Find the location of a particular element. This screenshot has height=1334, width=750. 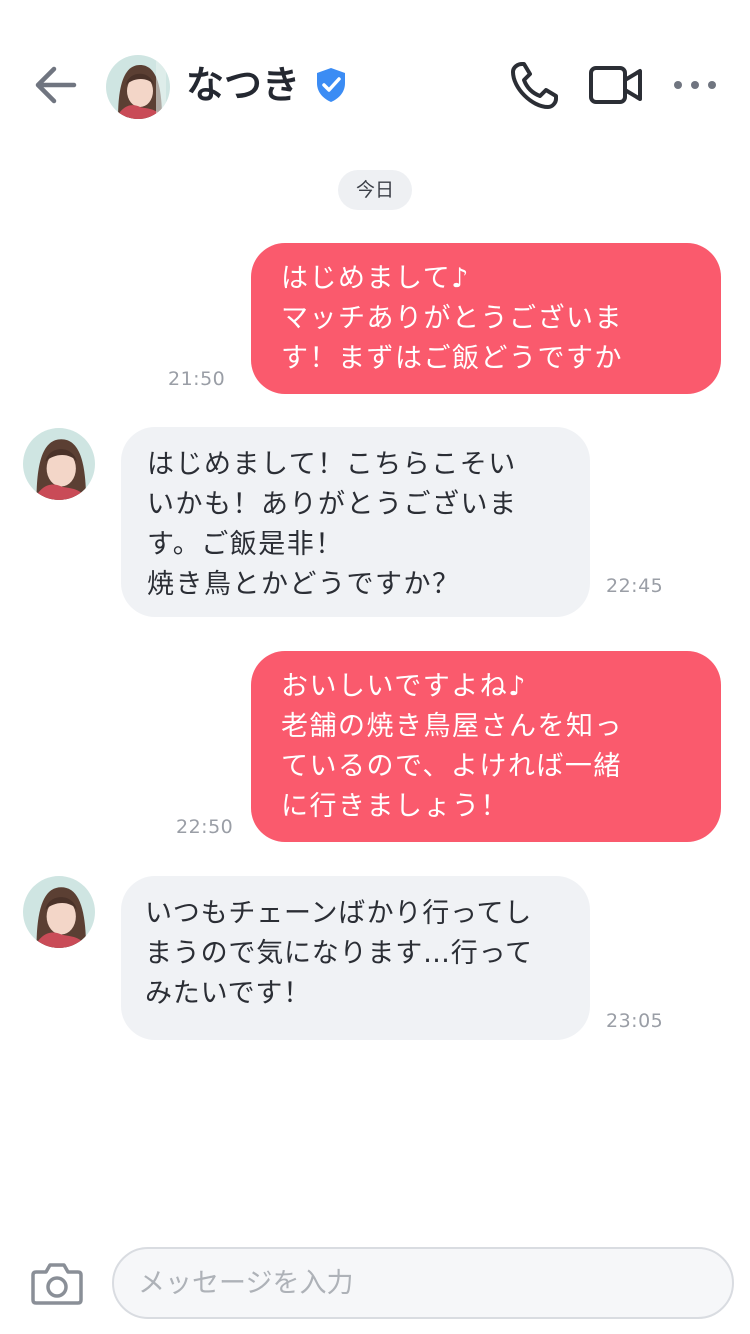

message-time: 23:05 is located at coordinates (635, 1021).